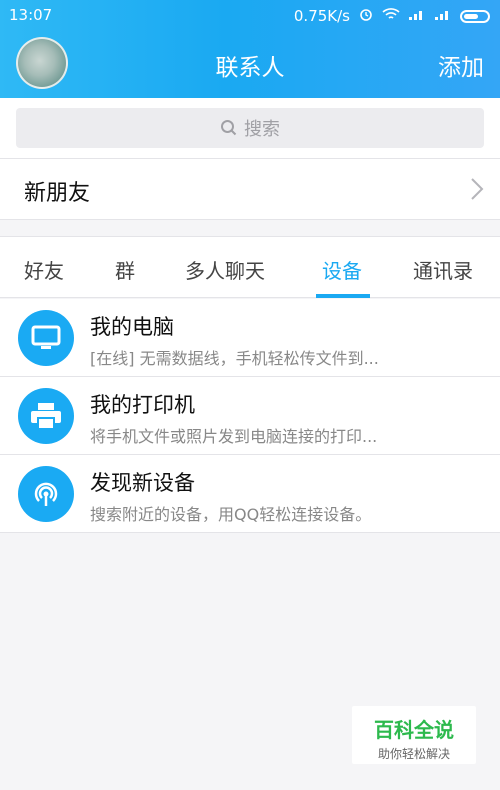 Image resolution: width=500 pixels, height=790 pixels. Describe the element at coordinates (461, 65) in the screenshot. I see `add-button: 添加` at that location.